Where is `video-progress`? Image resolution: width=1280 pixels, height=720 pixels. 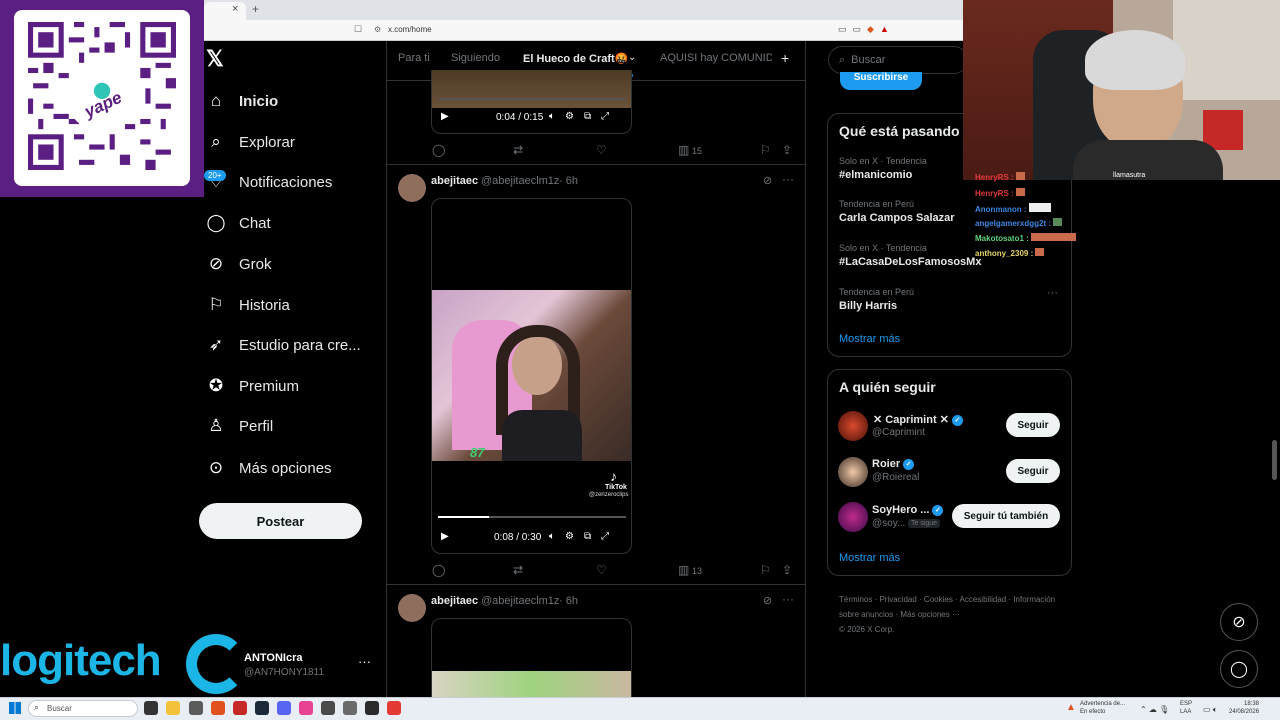
video-progress is located at coordinates (532, 99).